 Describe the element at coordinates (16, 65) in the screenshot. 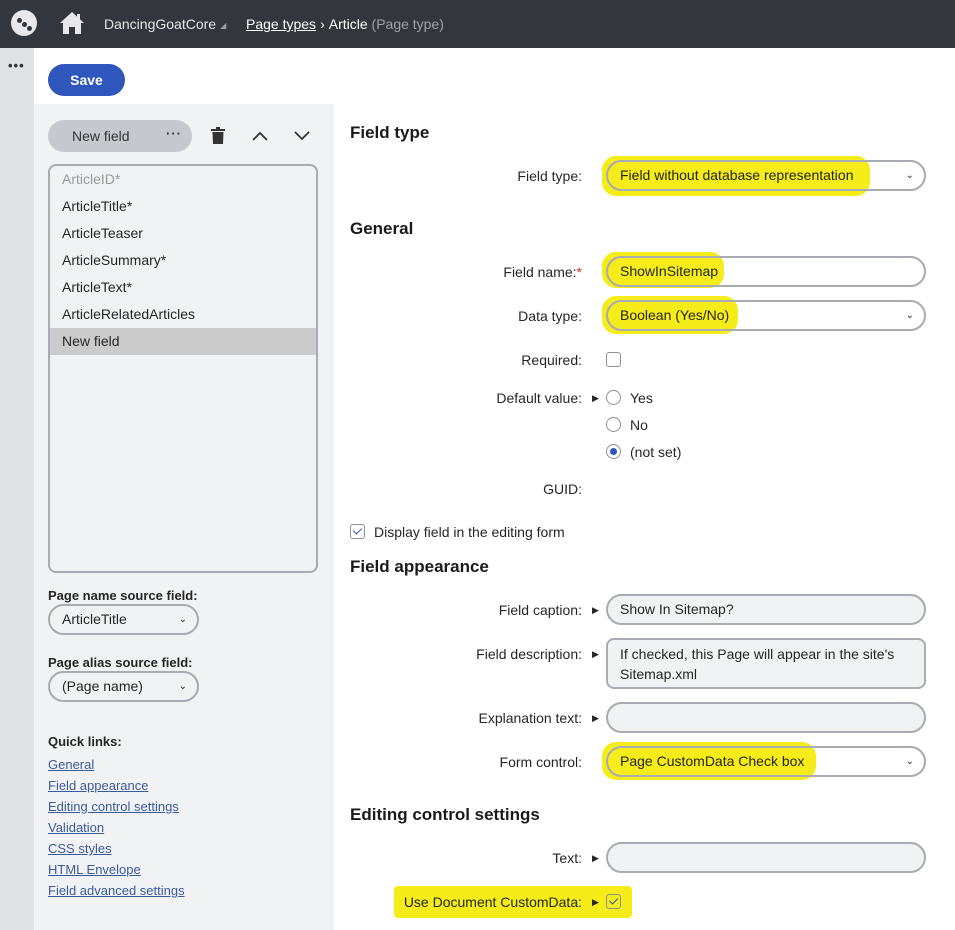

I see `more-icon: •••` at that location.